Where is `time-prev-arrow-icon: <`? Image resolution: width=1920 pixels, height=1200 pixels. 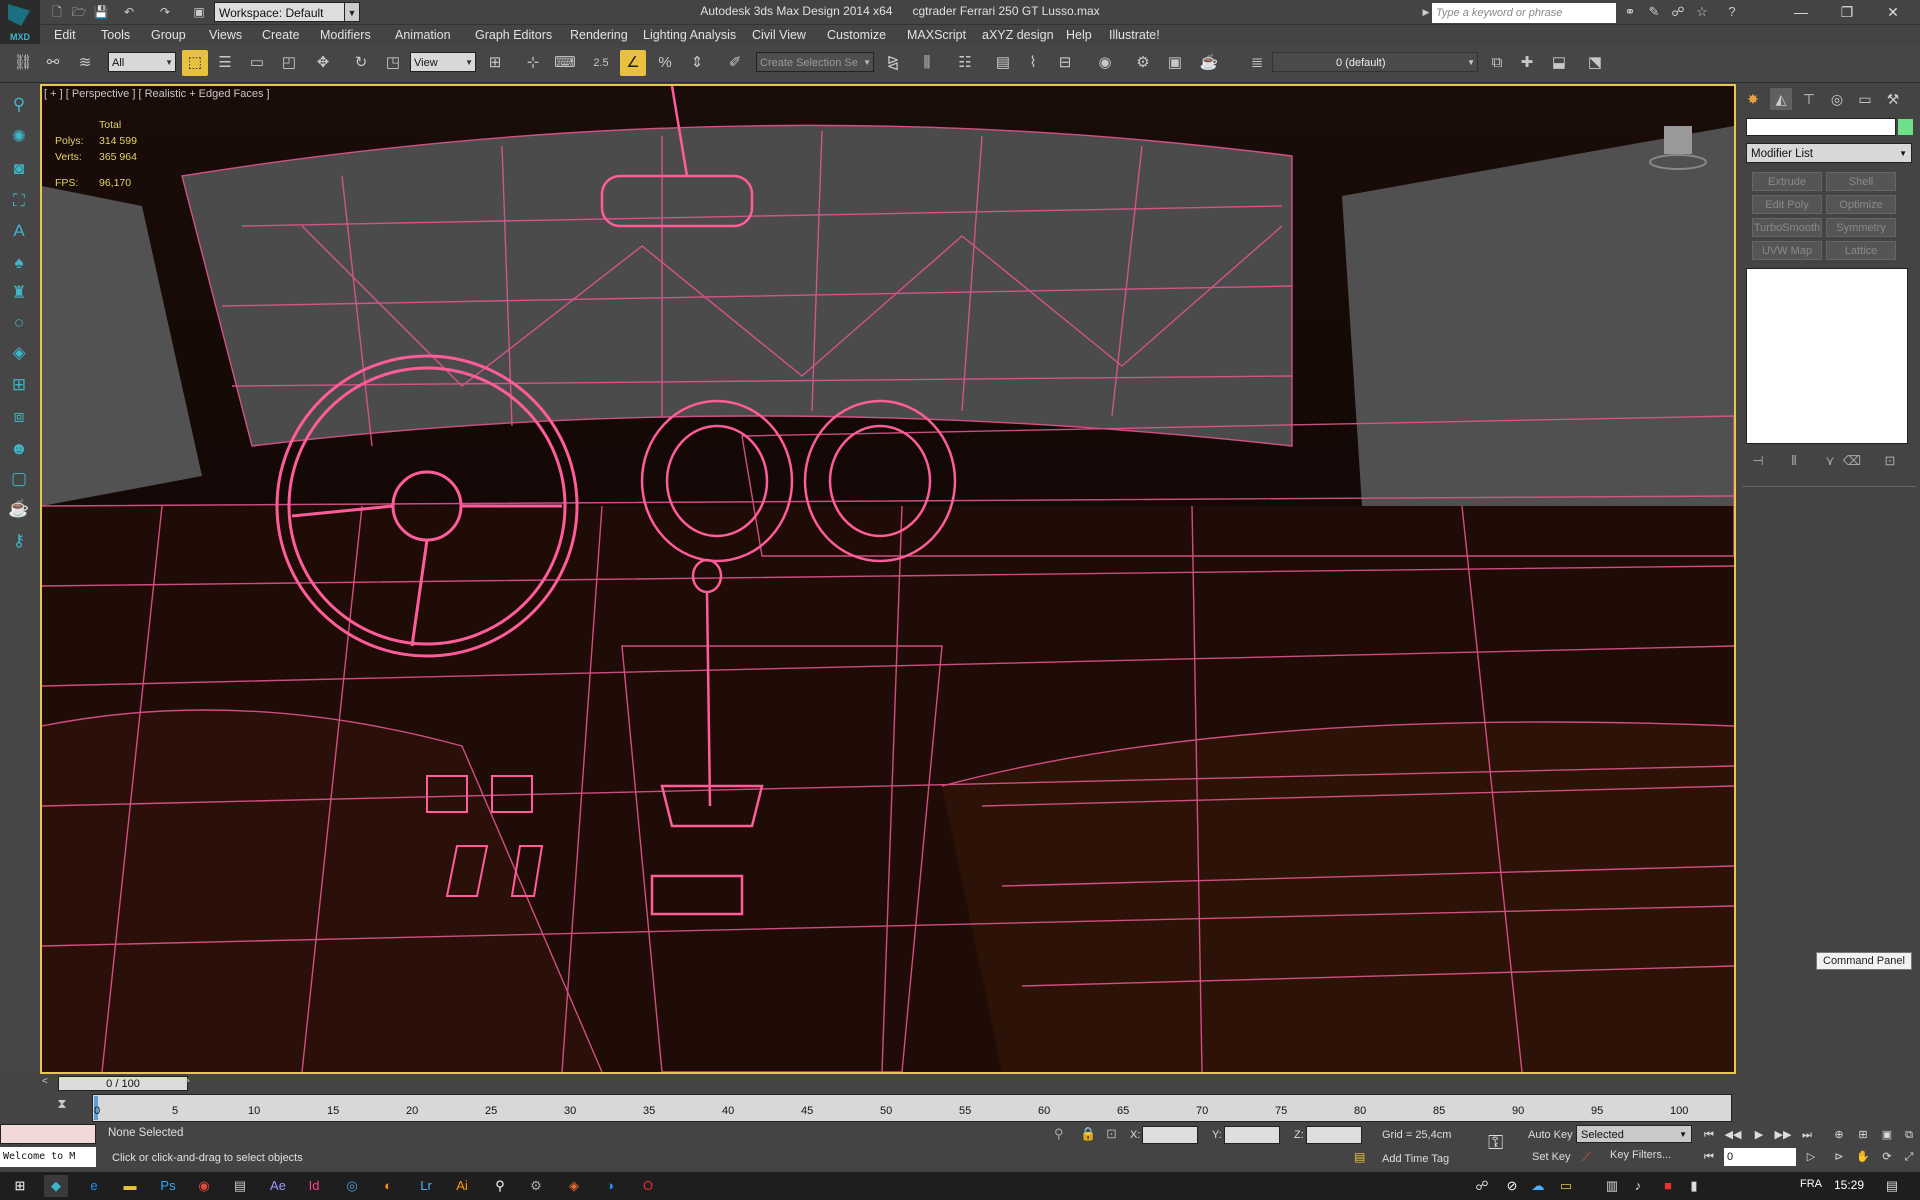
time-prev-arrow-icon: < is located at coordinates (45, 1081).